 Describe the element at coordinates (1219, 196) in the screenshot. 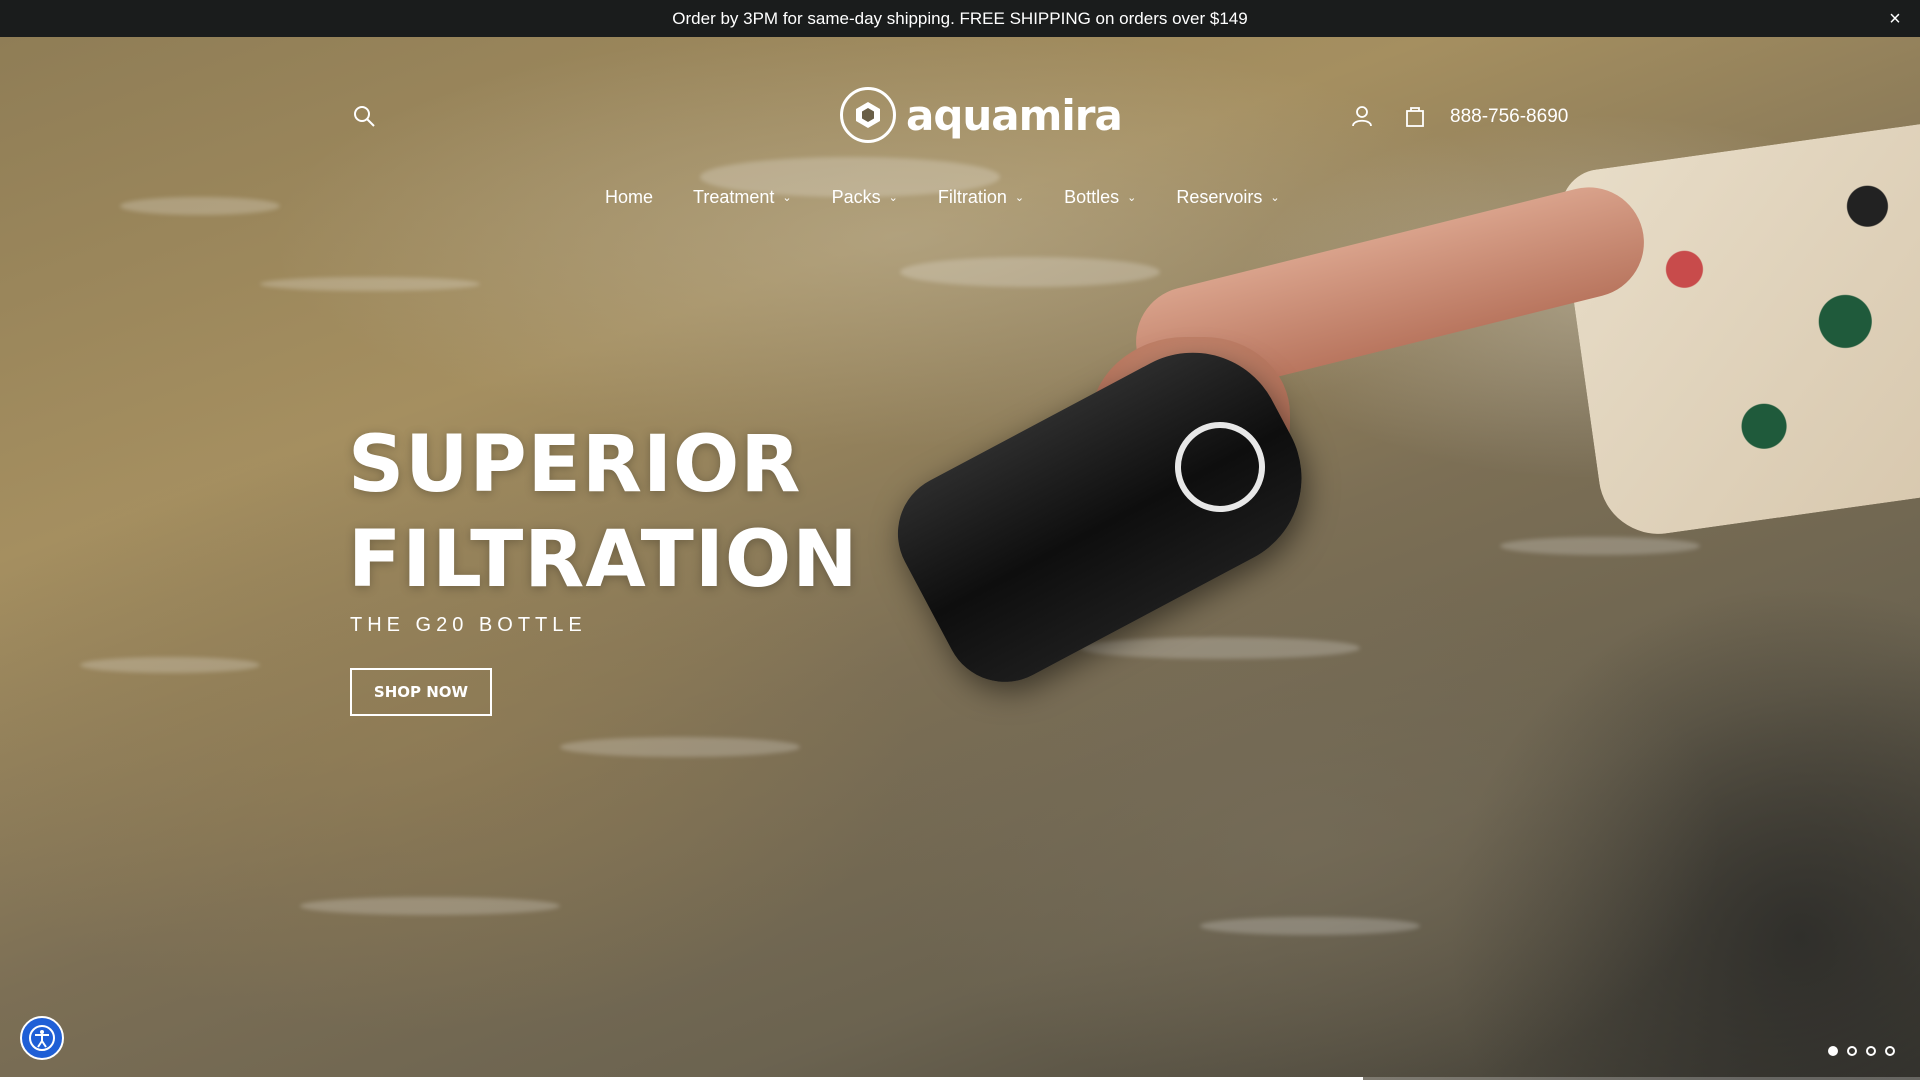

I see `nav-item-label: Reservoirs` at that location.